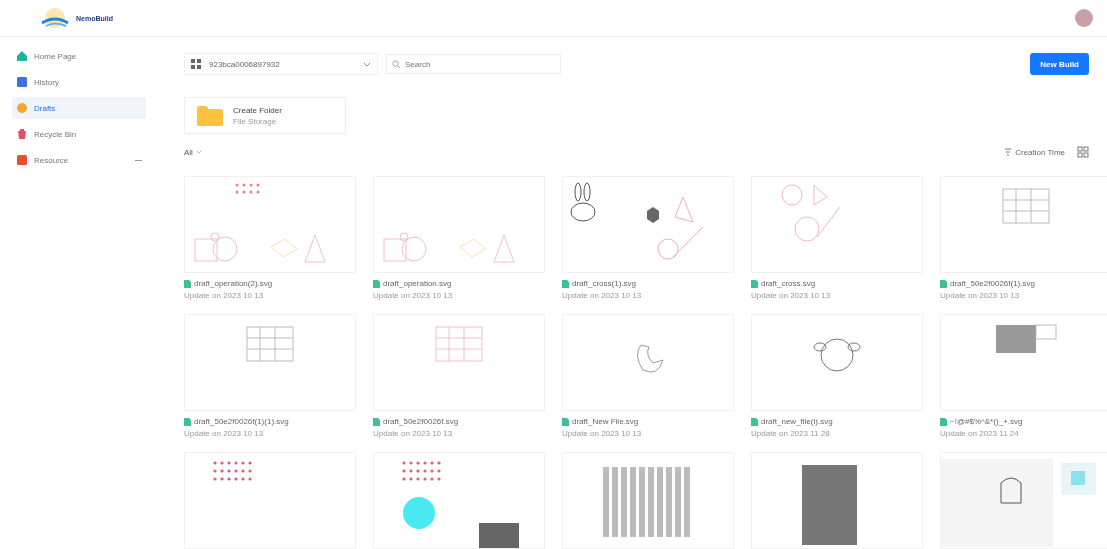 Image resolution: width=1107 pixels, height=549 pixels. I want to click on sidebar-item: Drafts, so click(79, 108).